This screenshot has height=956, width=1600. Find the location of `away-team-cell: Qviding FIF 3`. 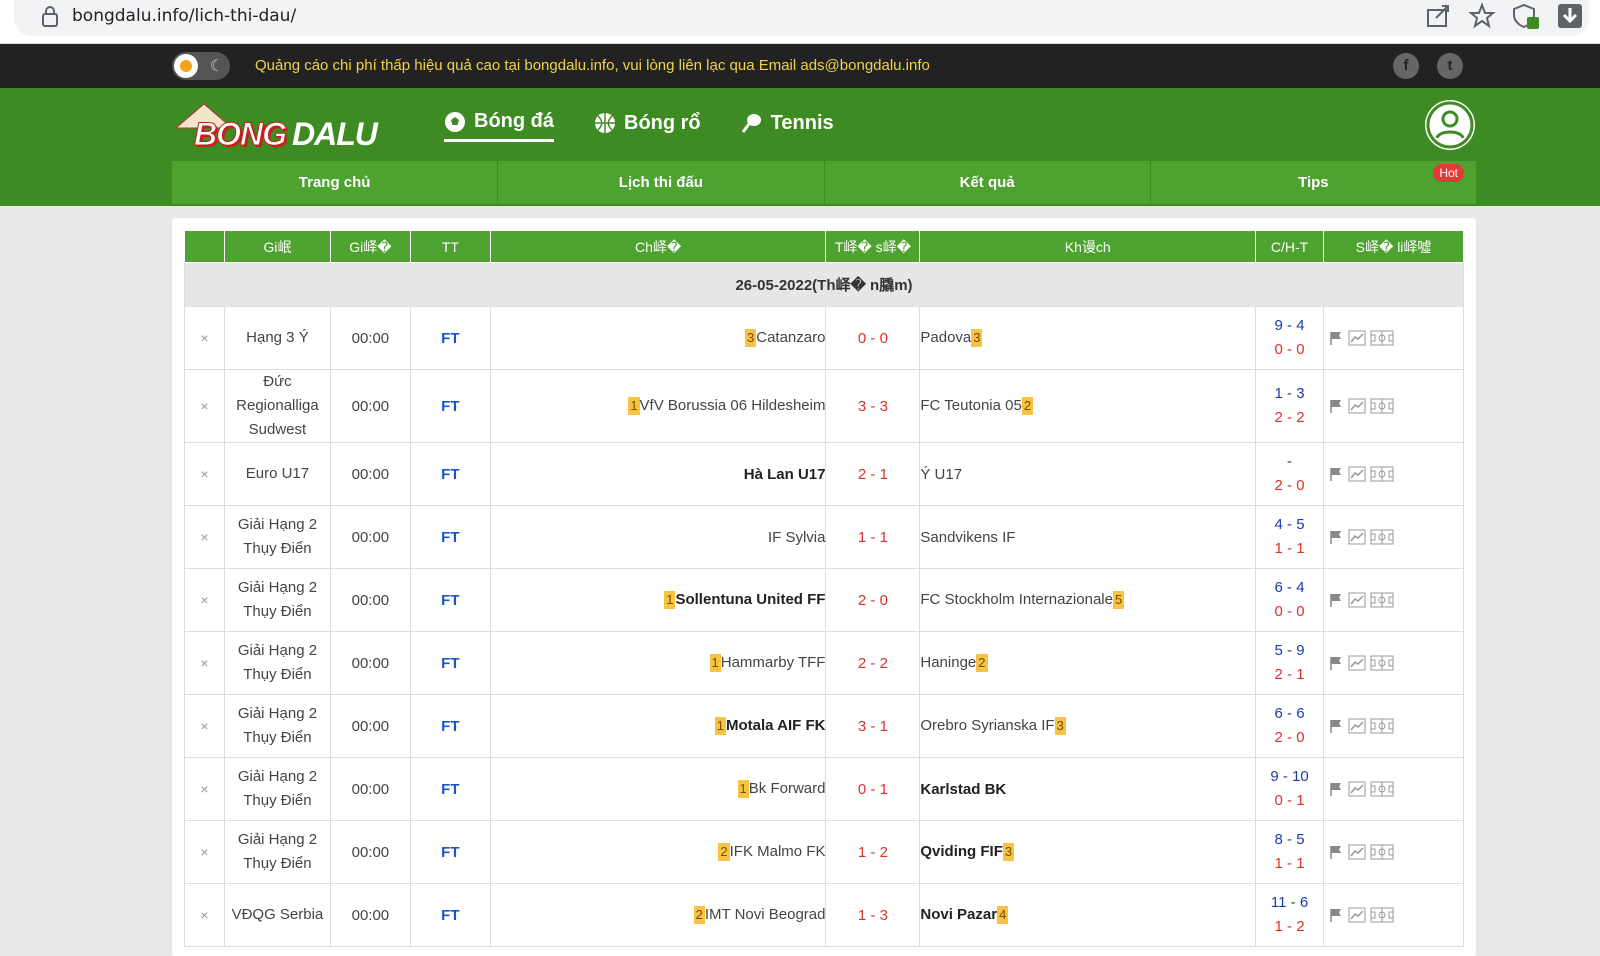

away-team-cell: Qviding FIF 3 is located at coordinates (1088, 852).